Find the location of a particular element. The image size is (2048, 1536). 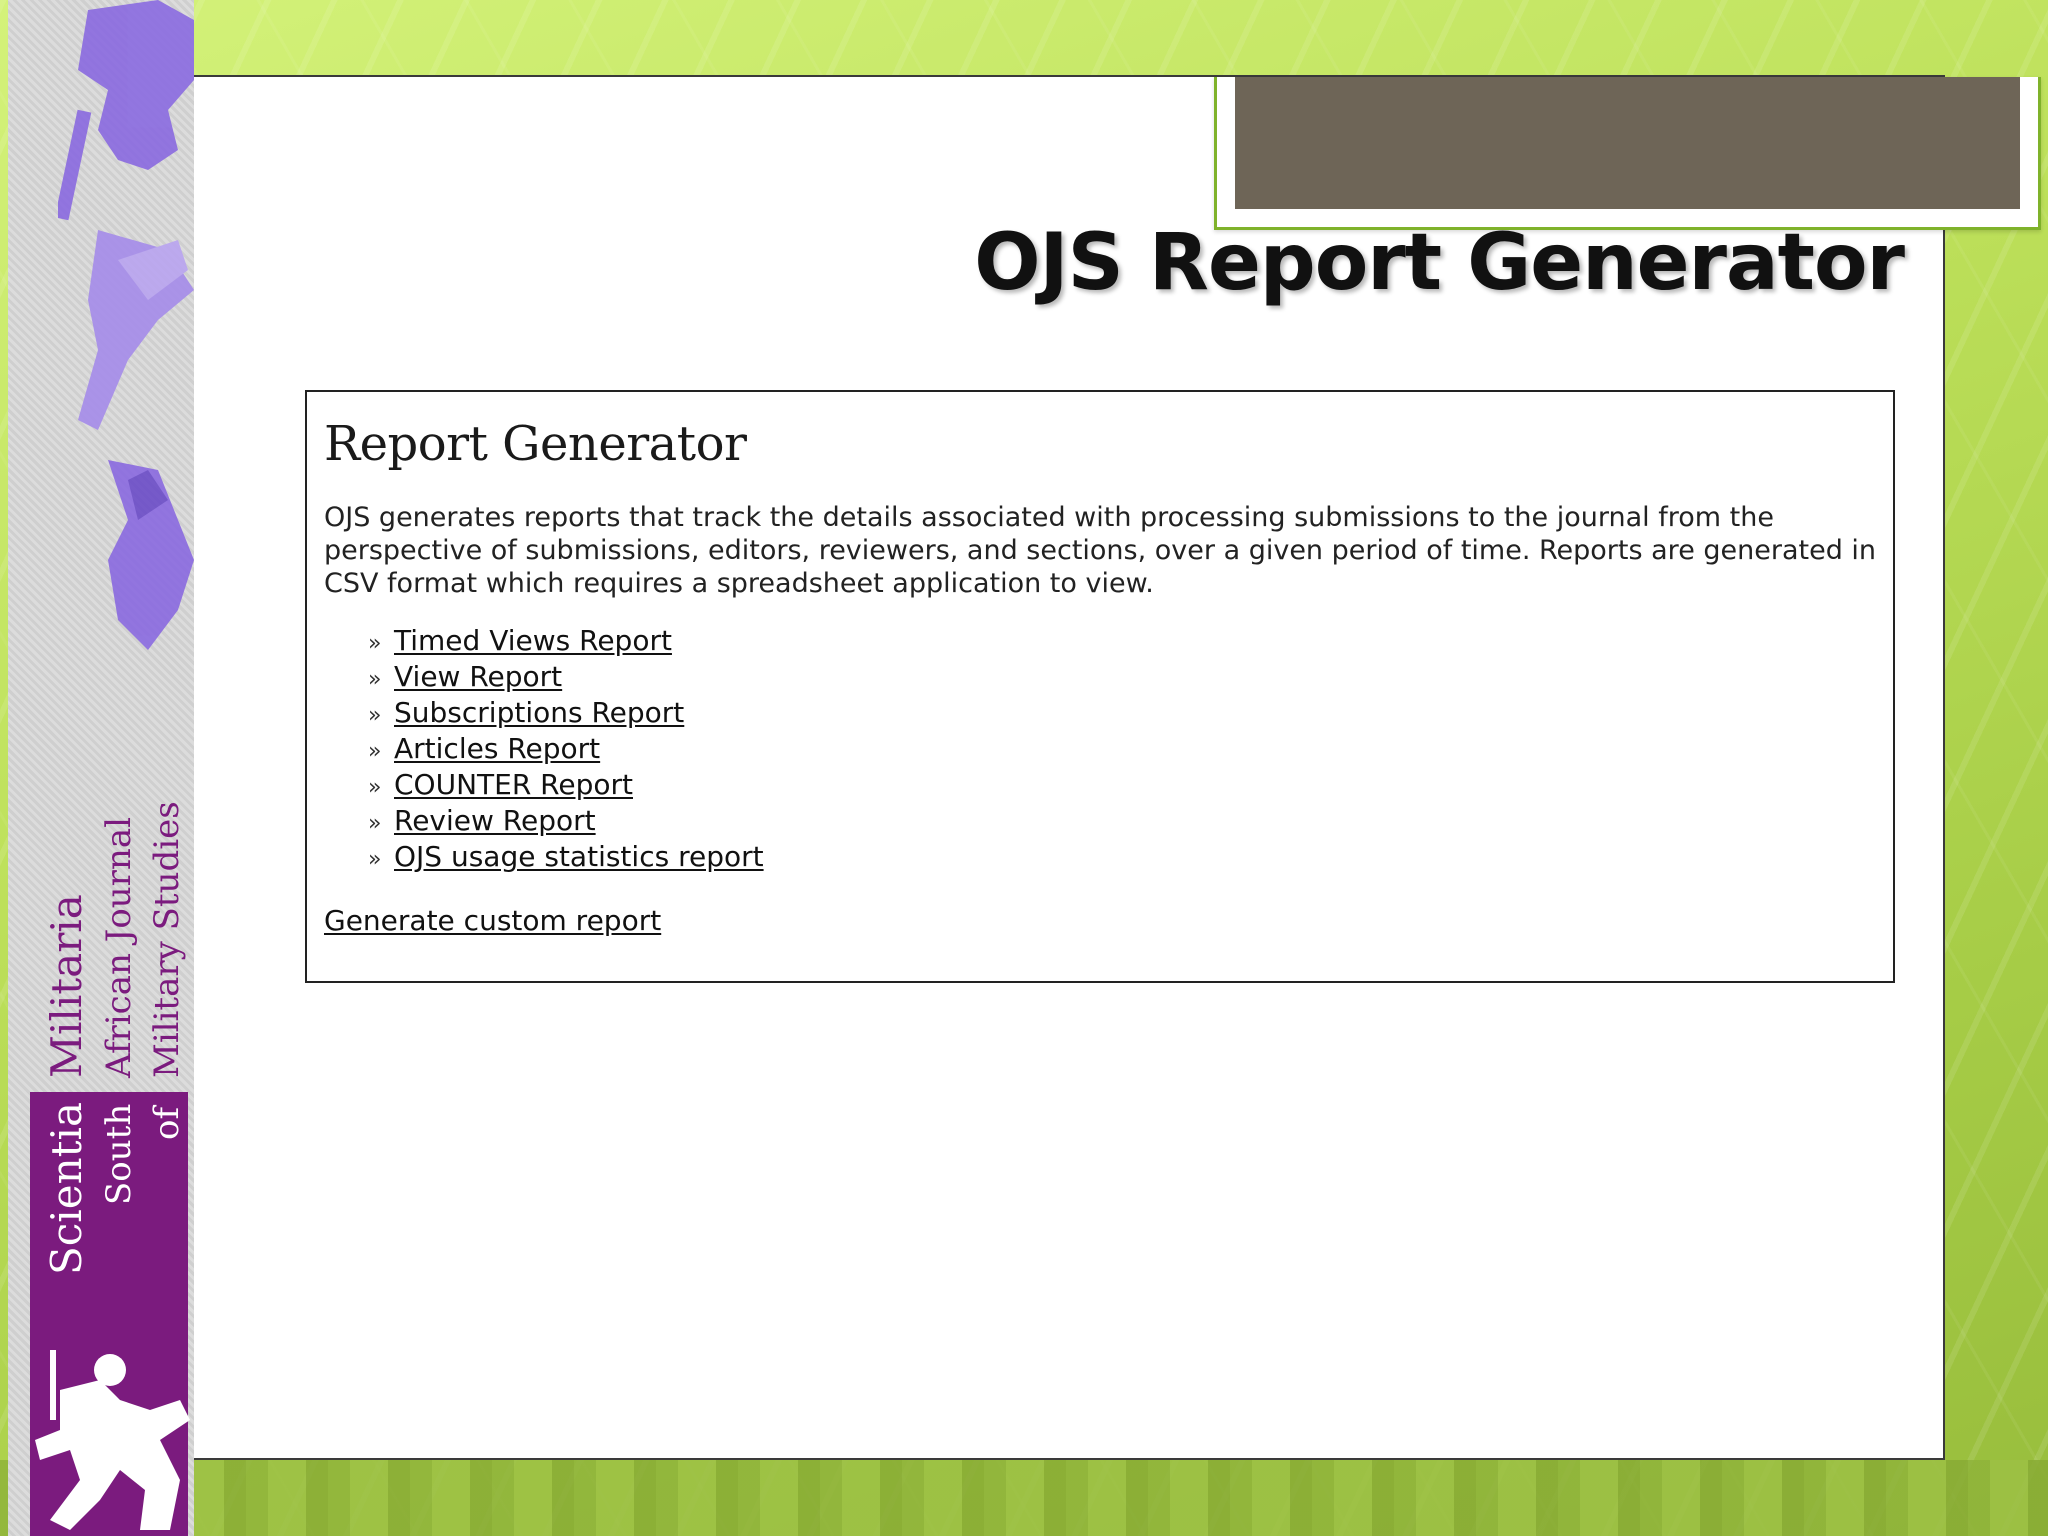

subscriptions-report-link: Subscriptions Report is located at coordinates (539, 712).